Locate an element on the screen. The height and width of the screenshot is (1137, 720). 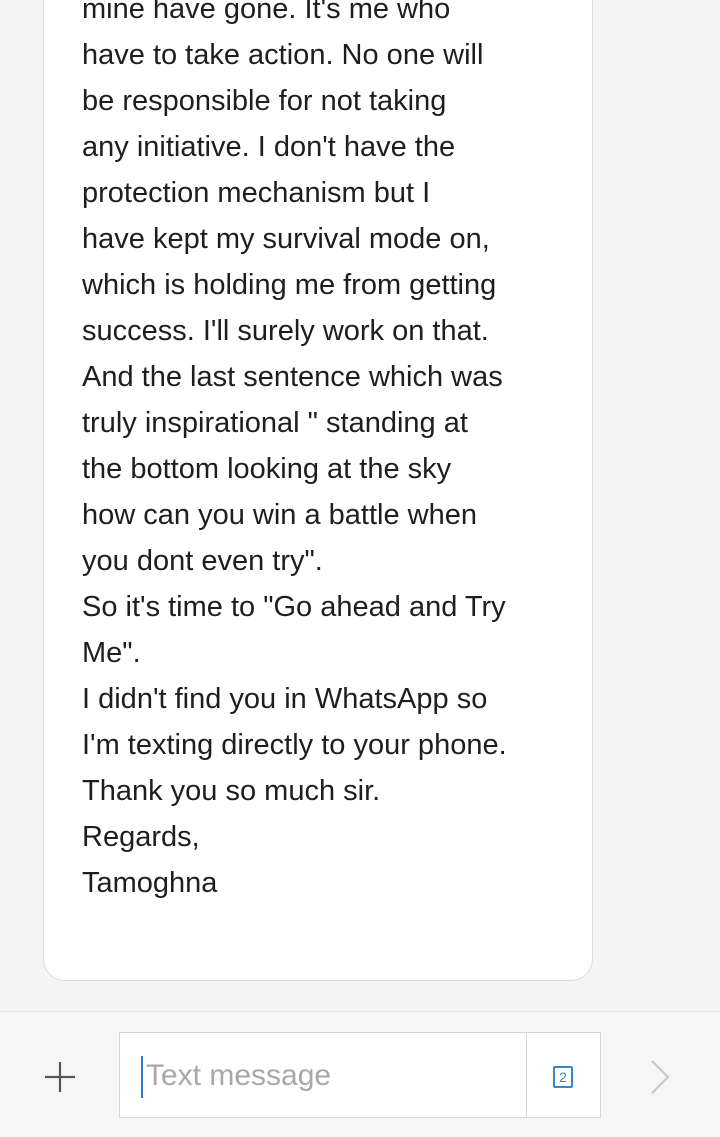
message-line: have to take action. No one will is located at coordinates (283, 55).